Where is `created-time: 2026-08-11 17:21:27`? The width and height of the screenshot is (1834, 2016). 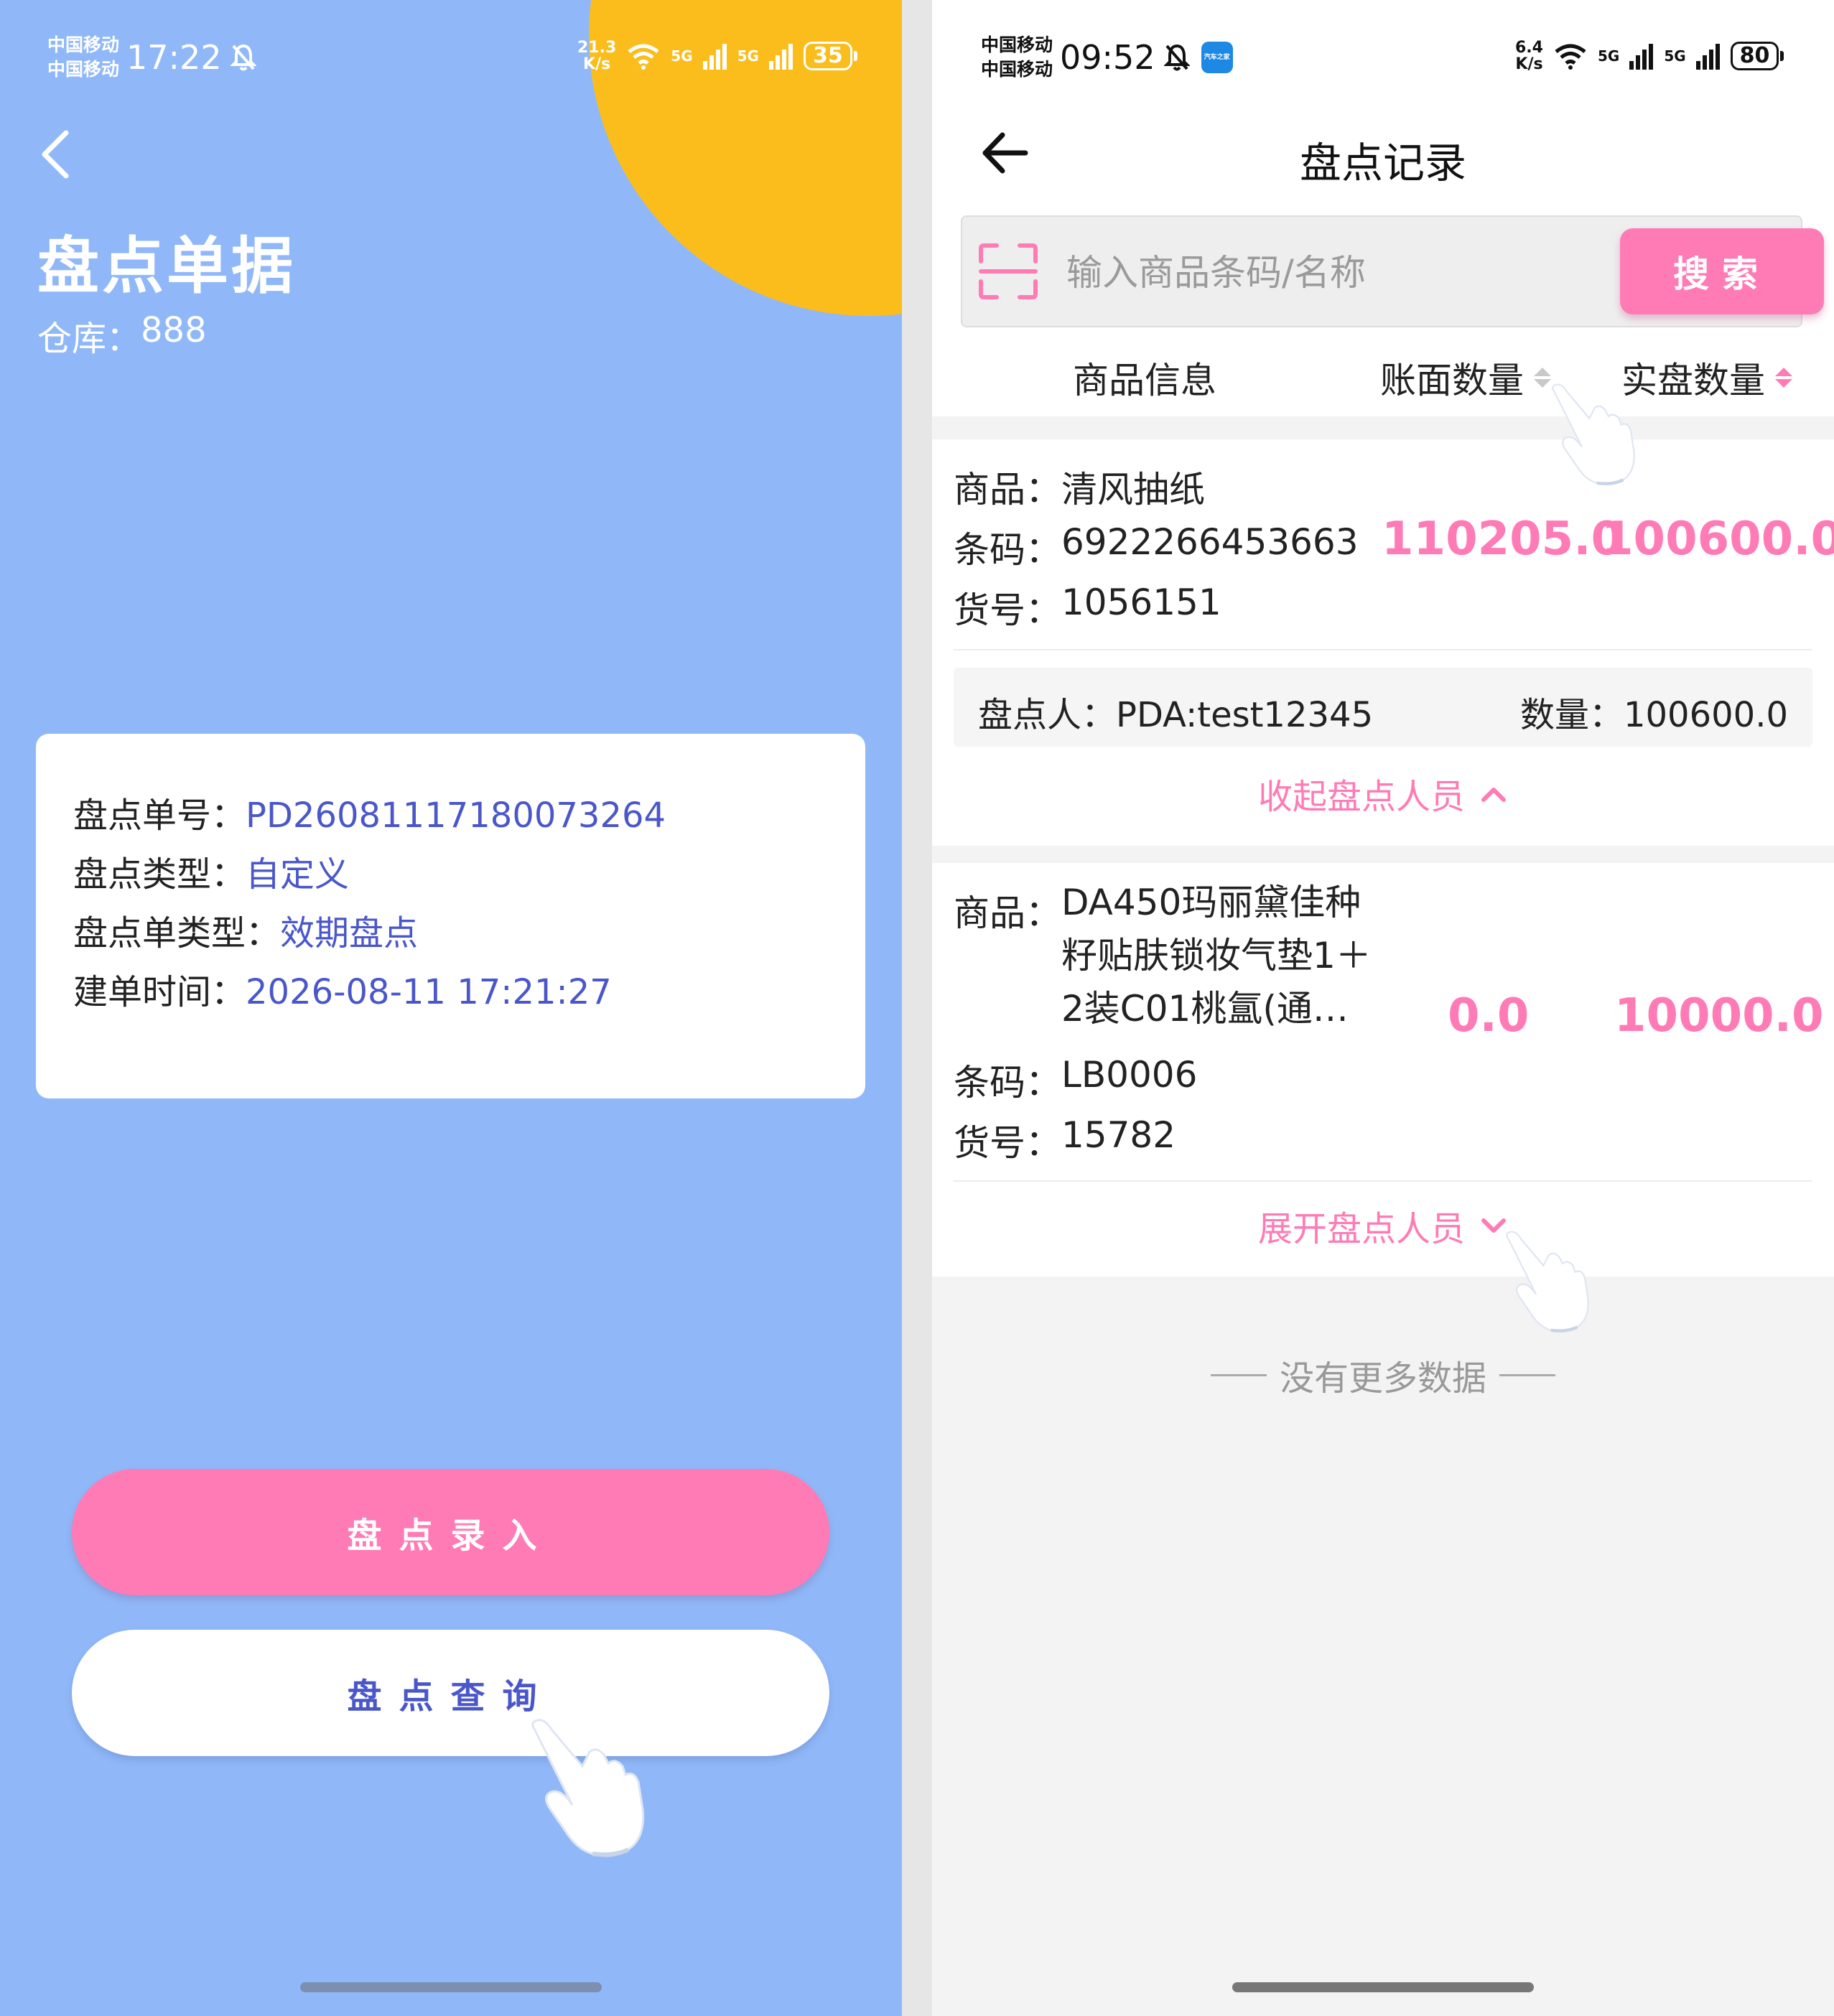
created-time: 2026-08-11 17:21:27 is located at coordinates (429, 992).